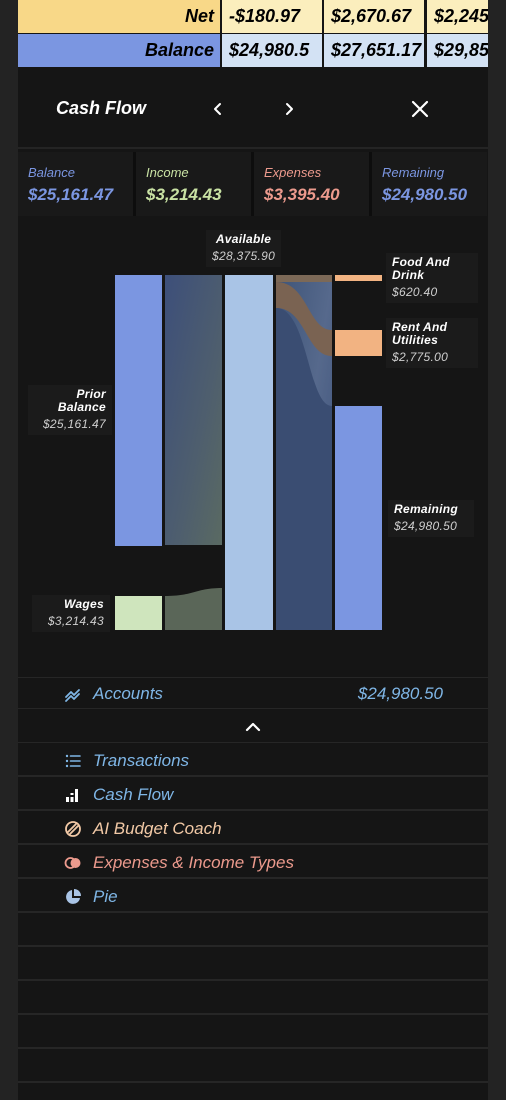 The width and height of the screenshot is (506, 1100). I want to click on wages-name: Wages, so click(84, 604).